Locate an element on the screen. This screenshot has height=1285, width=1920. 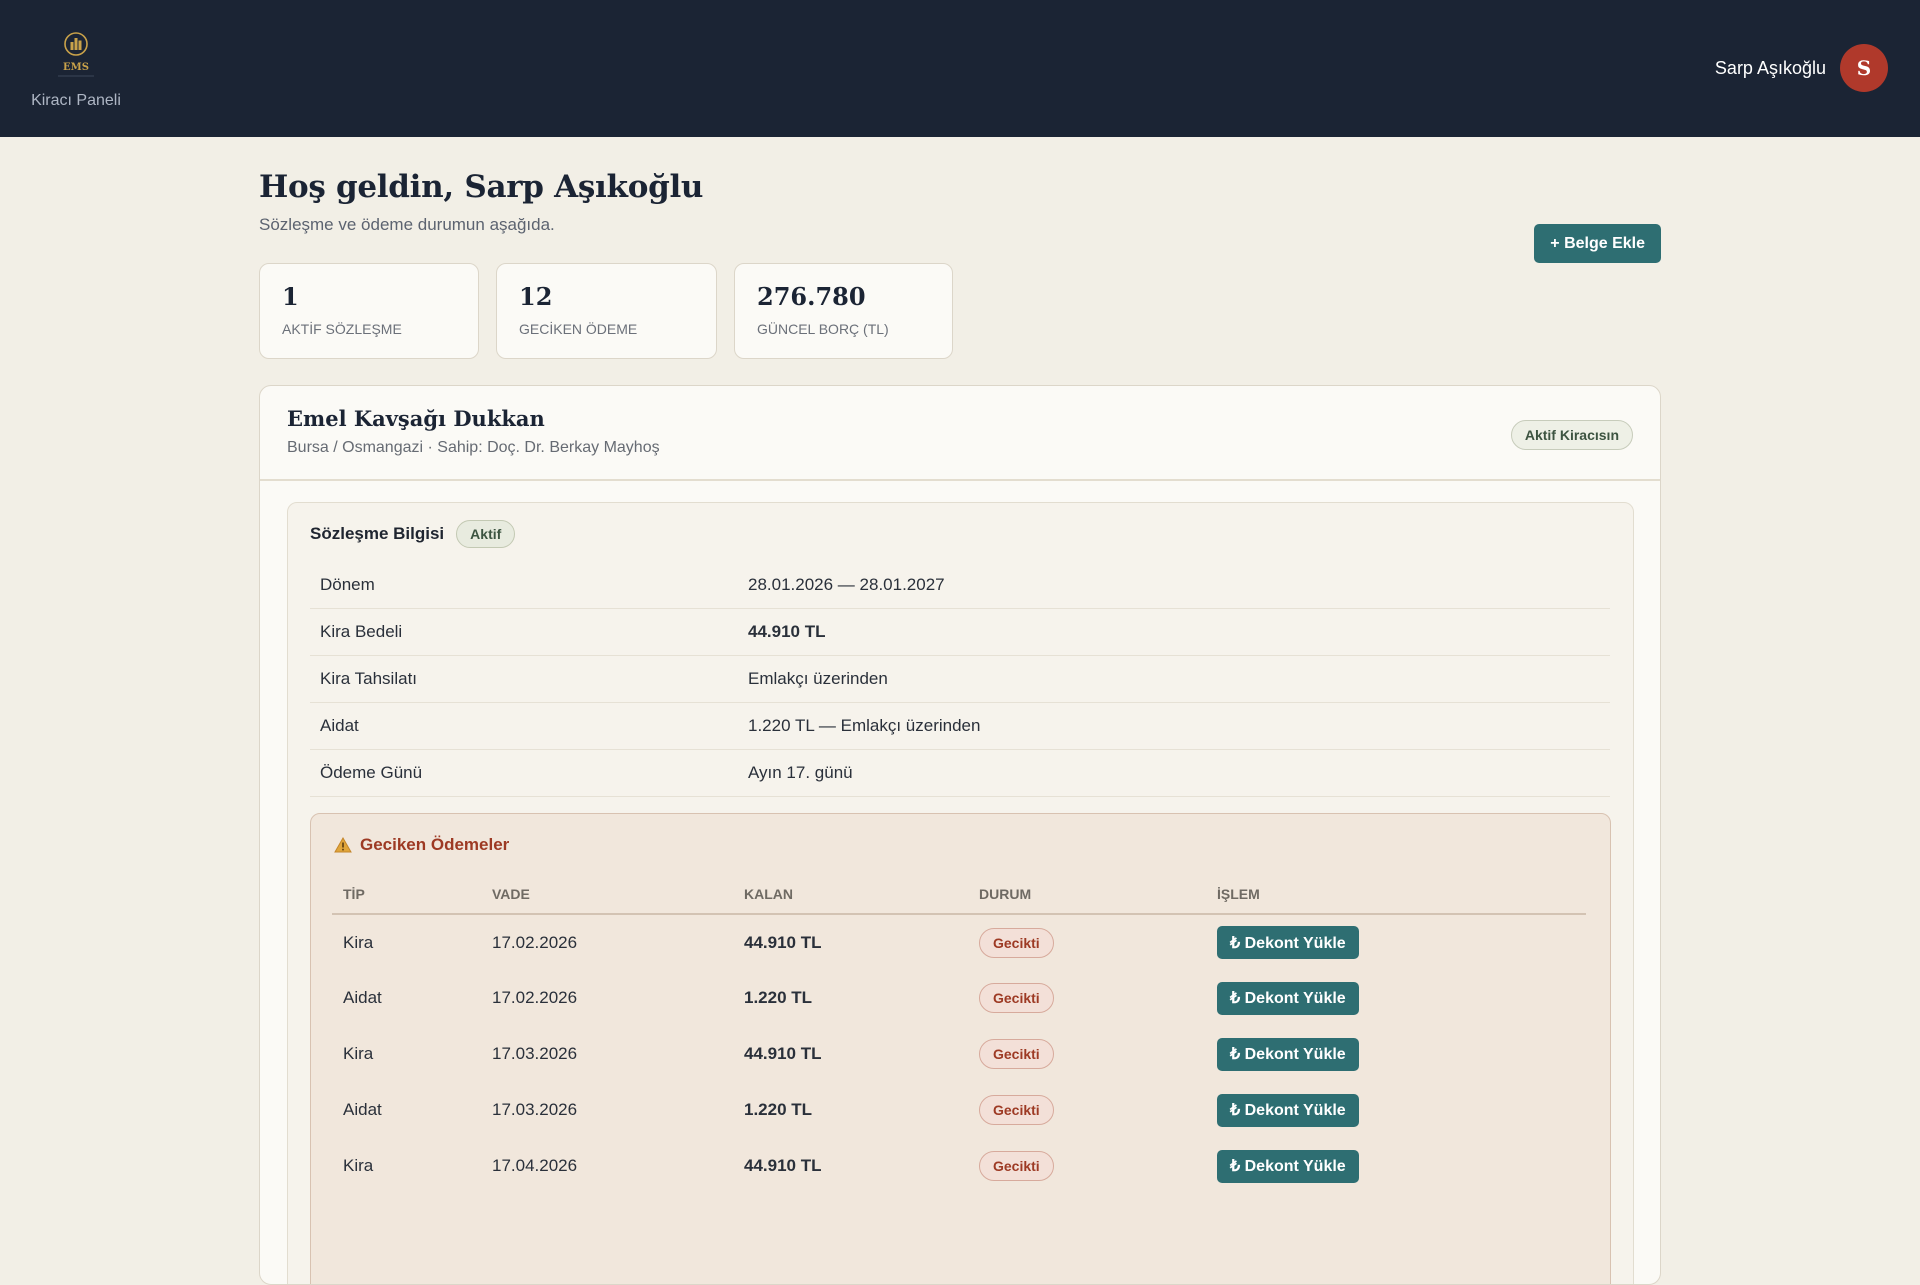
stat-label: GÜNCEL BORÇ (TL) is located at coordinates (823, 329).